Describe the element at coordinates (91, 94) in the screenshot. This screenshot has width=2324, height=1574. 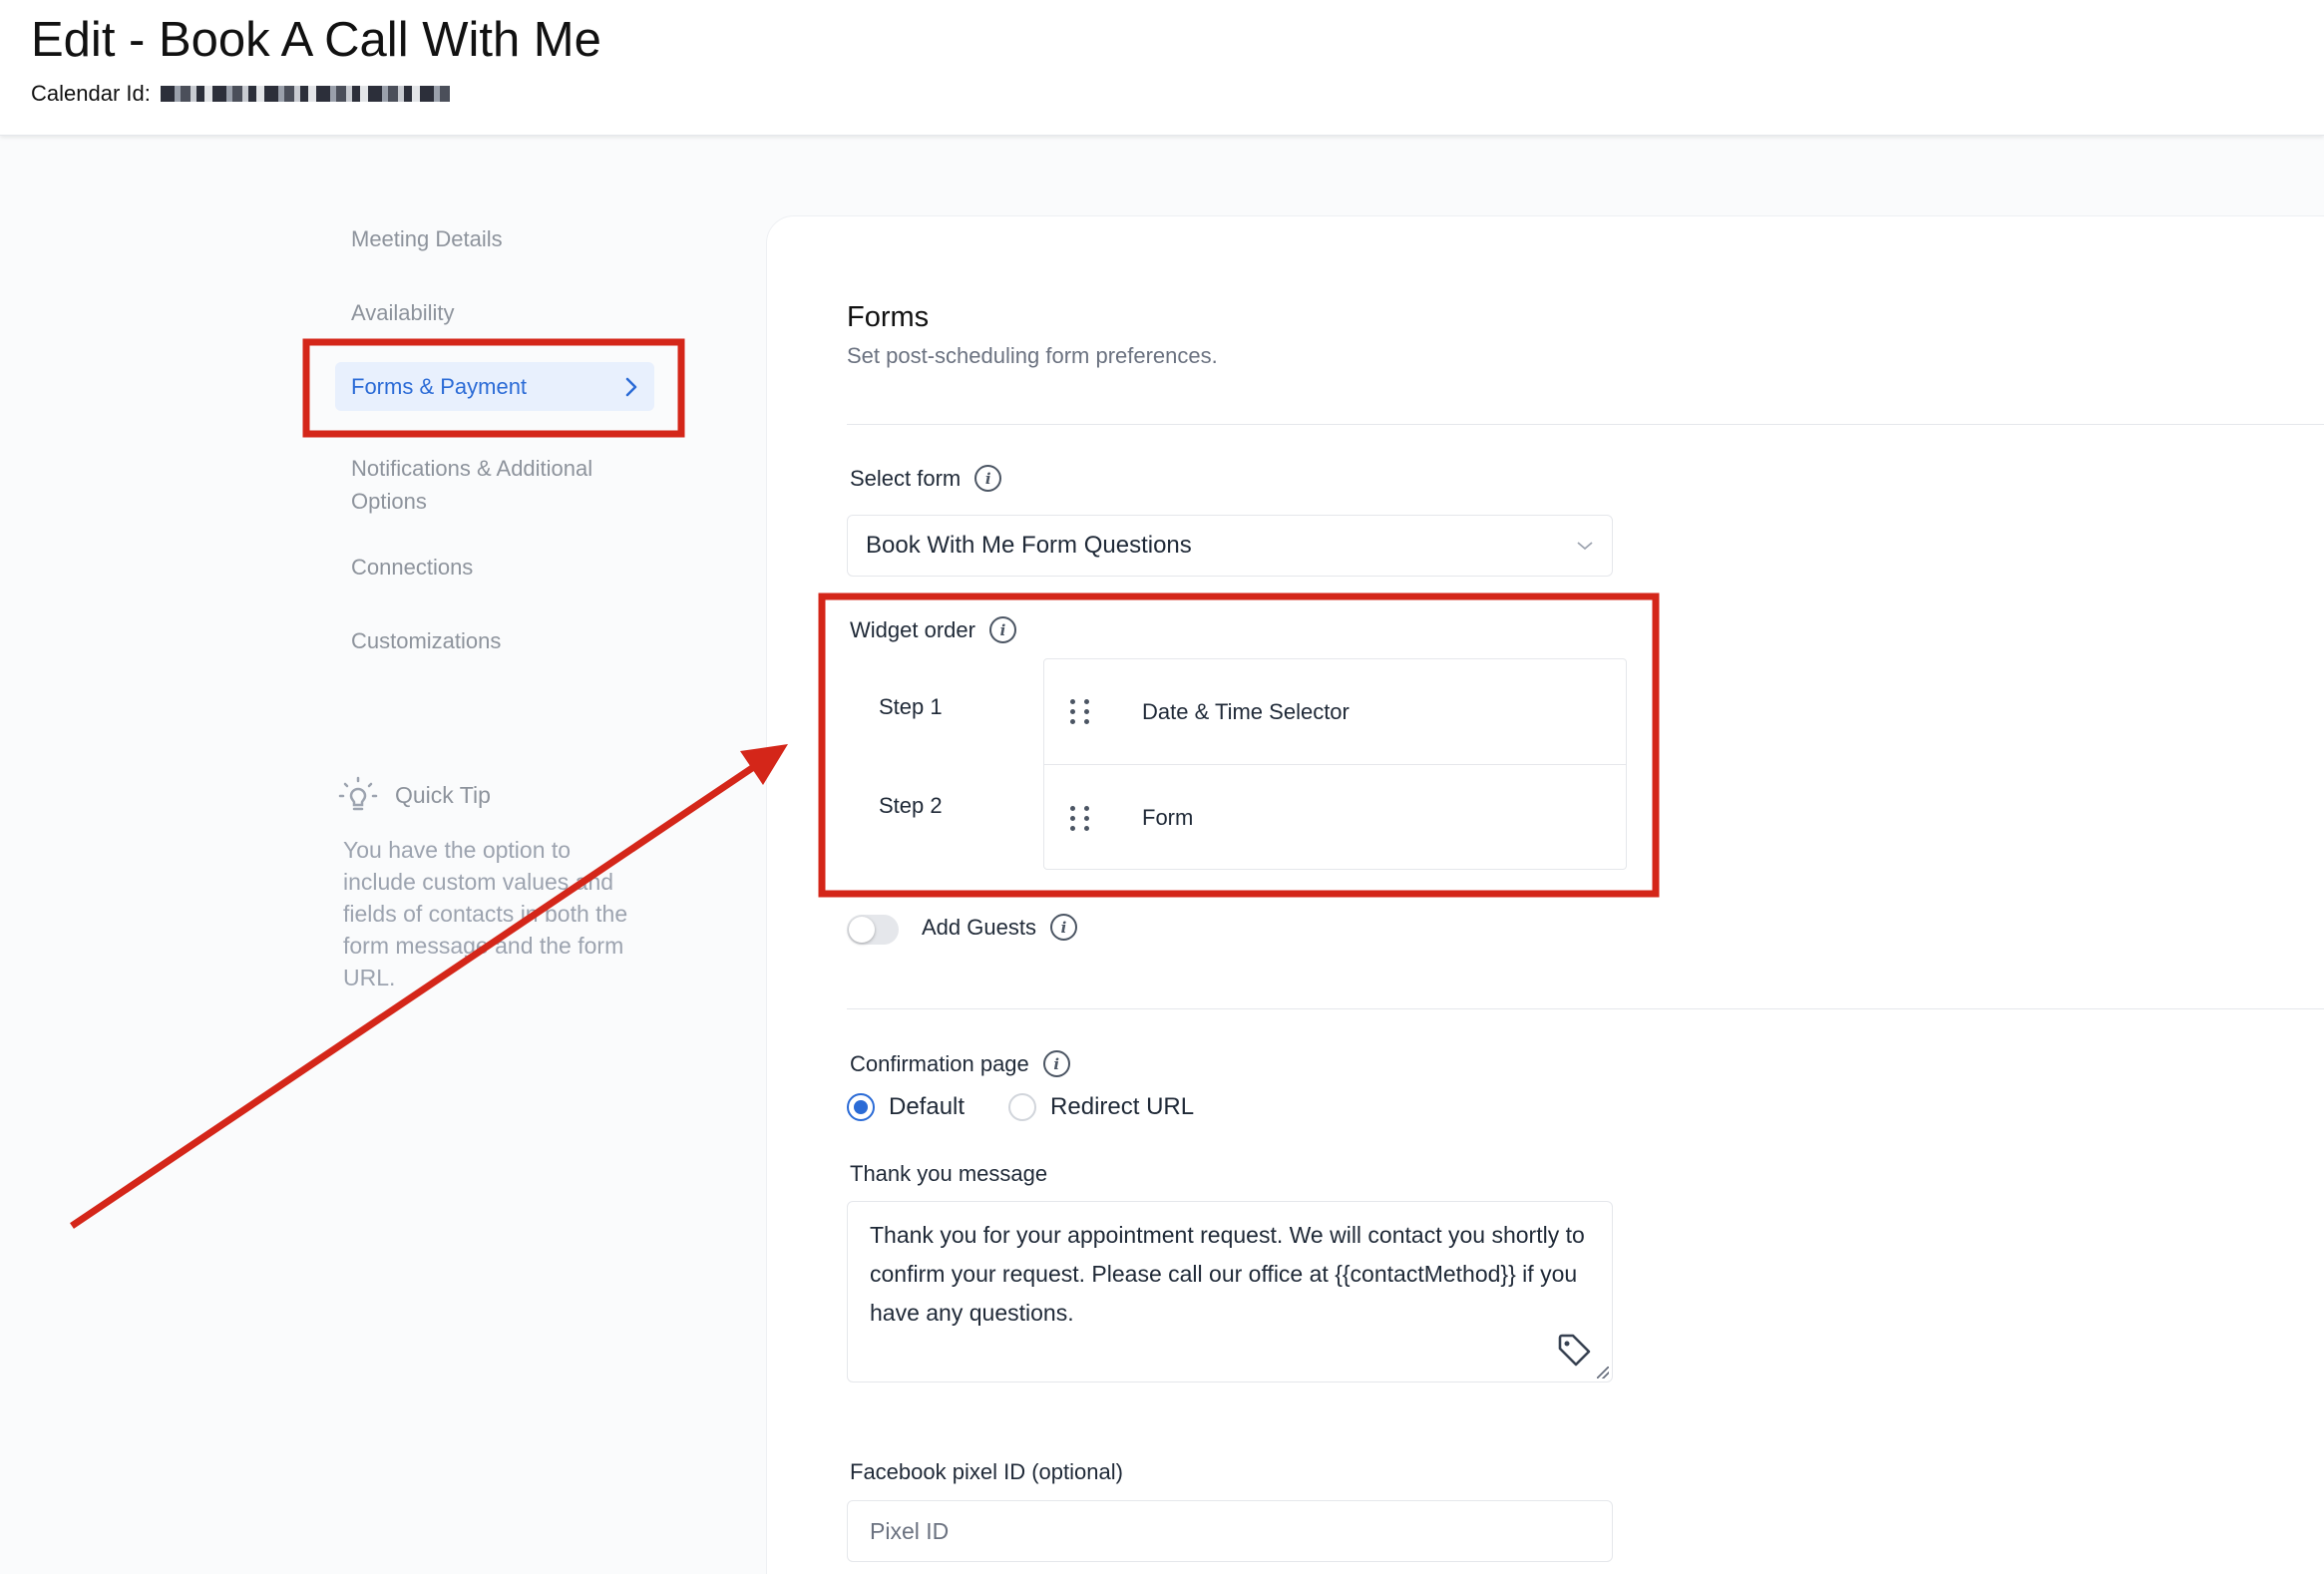
I see `calendar-id-label: Calendar Id:` at that location.